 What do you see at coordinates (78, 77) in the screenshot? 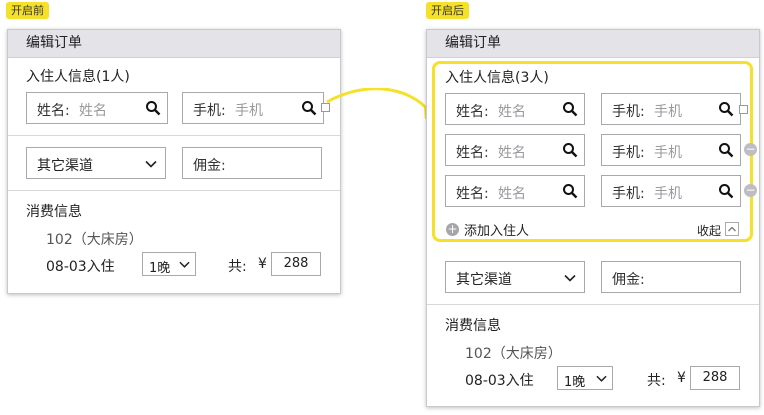
I see `guest-section-title: 入住人信息(1人)` at bounding box center [78, 77].